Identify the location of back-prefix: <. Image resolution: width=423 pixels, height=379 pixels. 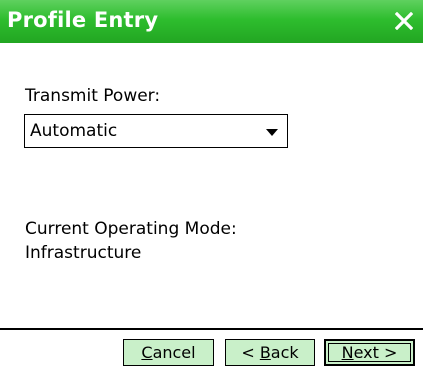
(250, 352).